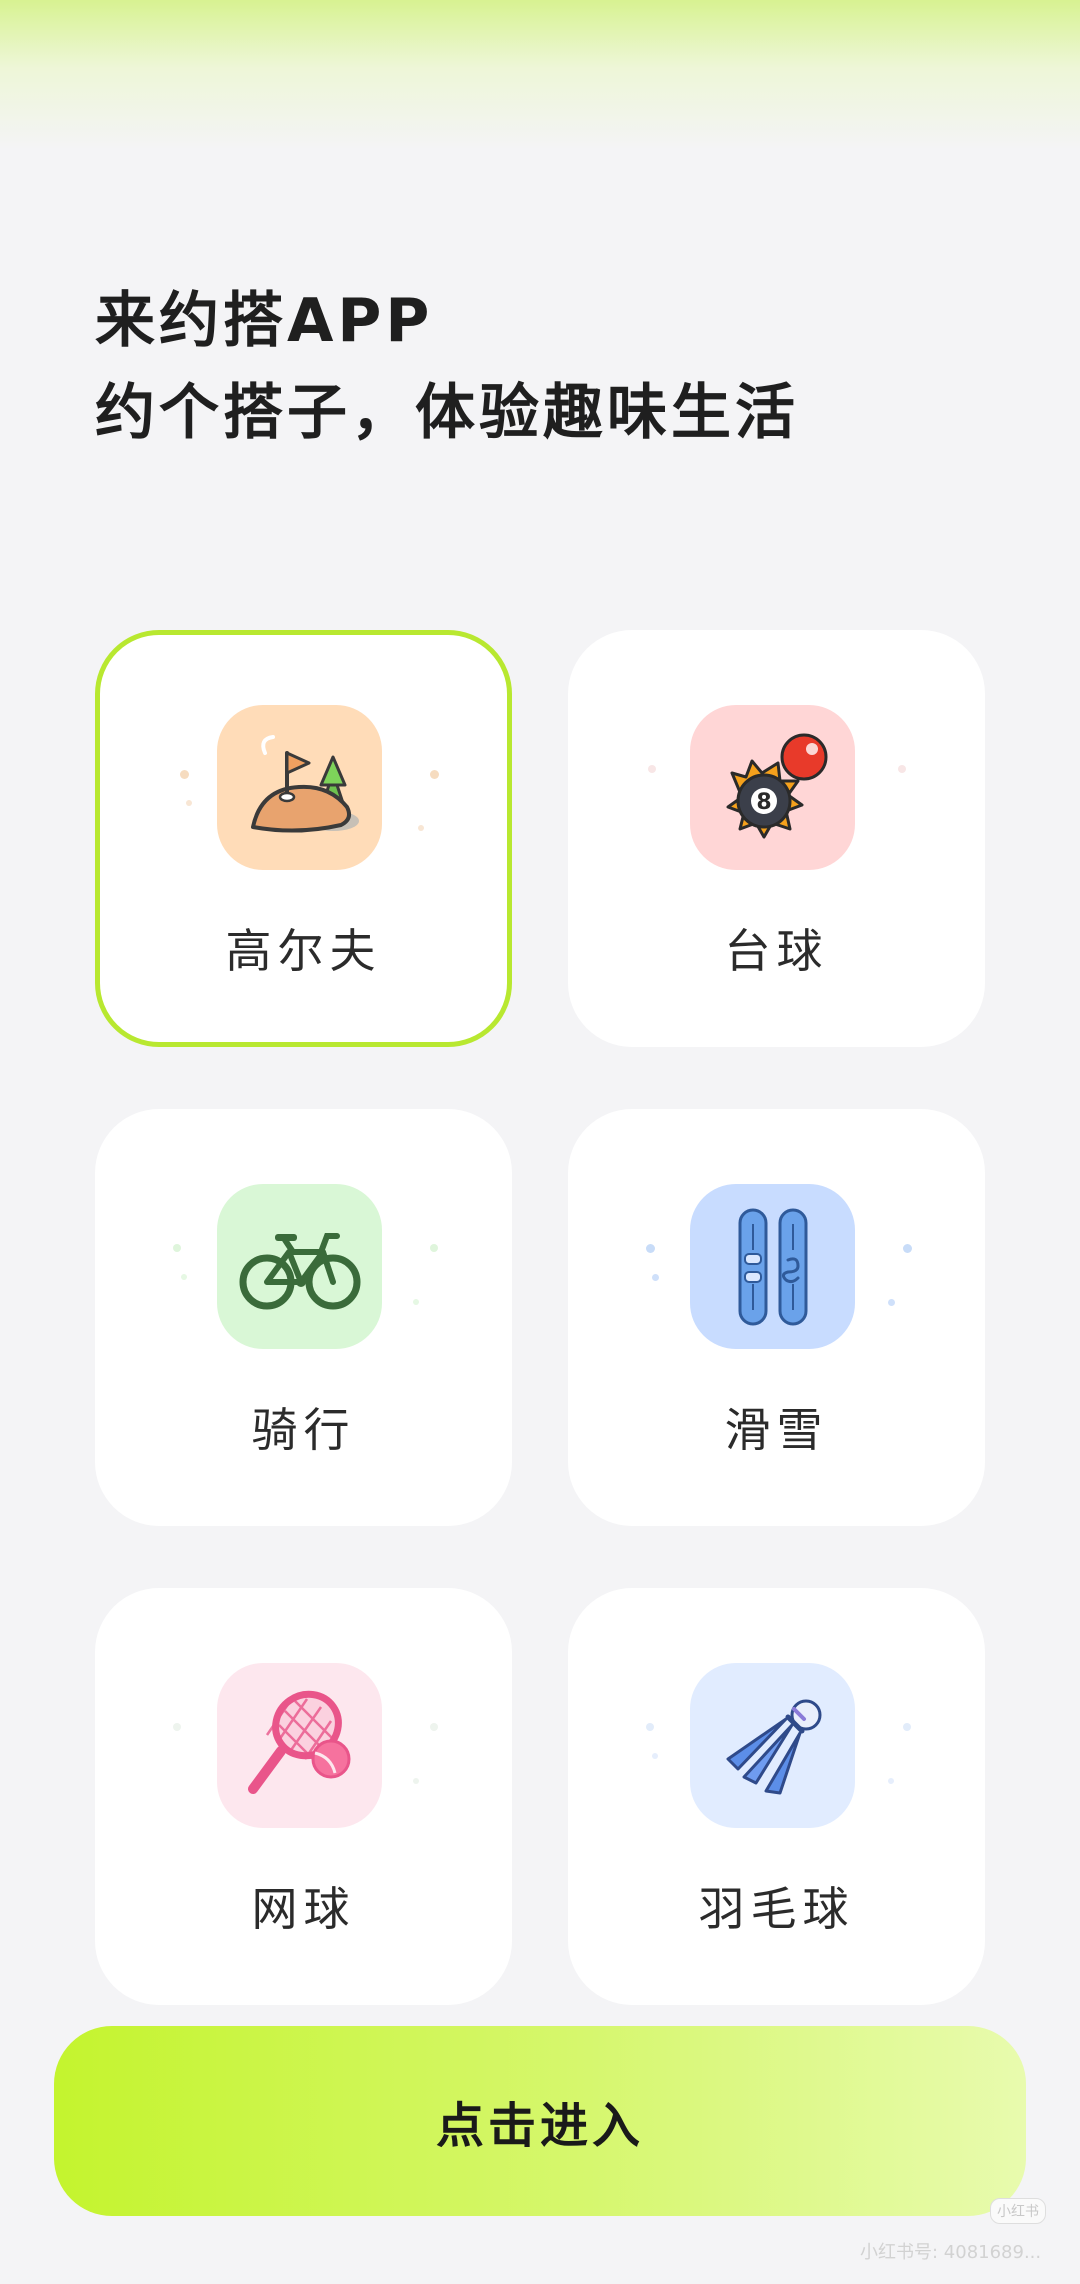 This screenshot has width=1080, height=2284. What do you see at coordinates (776, 951) in the screenshot?
I see `sport-label: 台球` at bounding box center [776, 951].